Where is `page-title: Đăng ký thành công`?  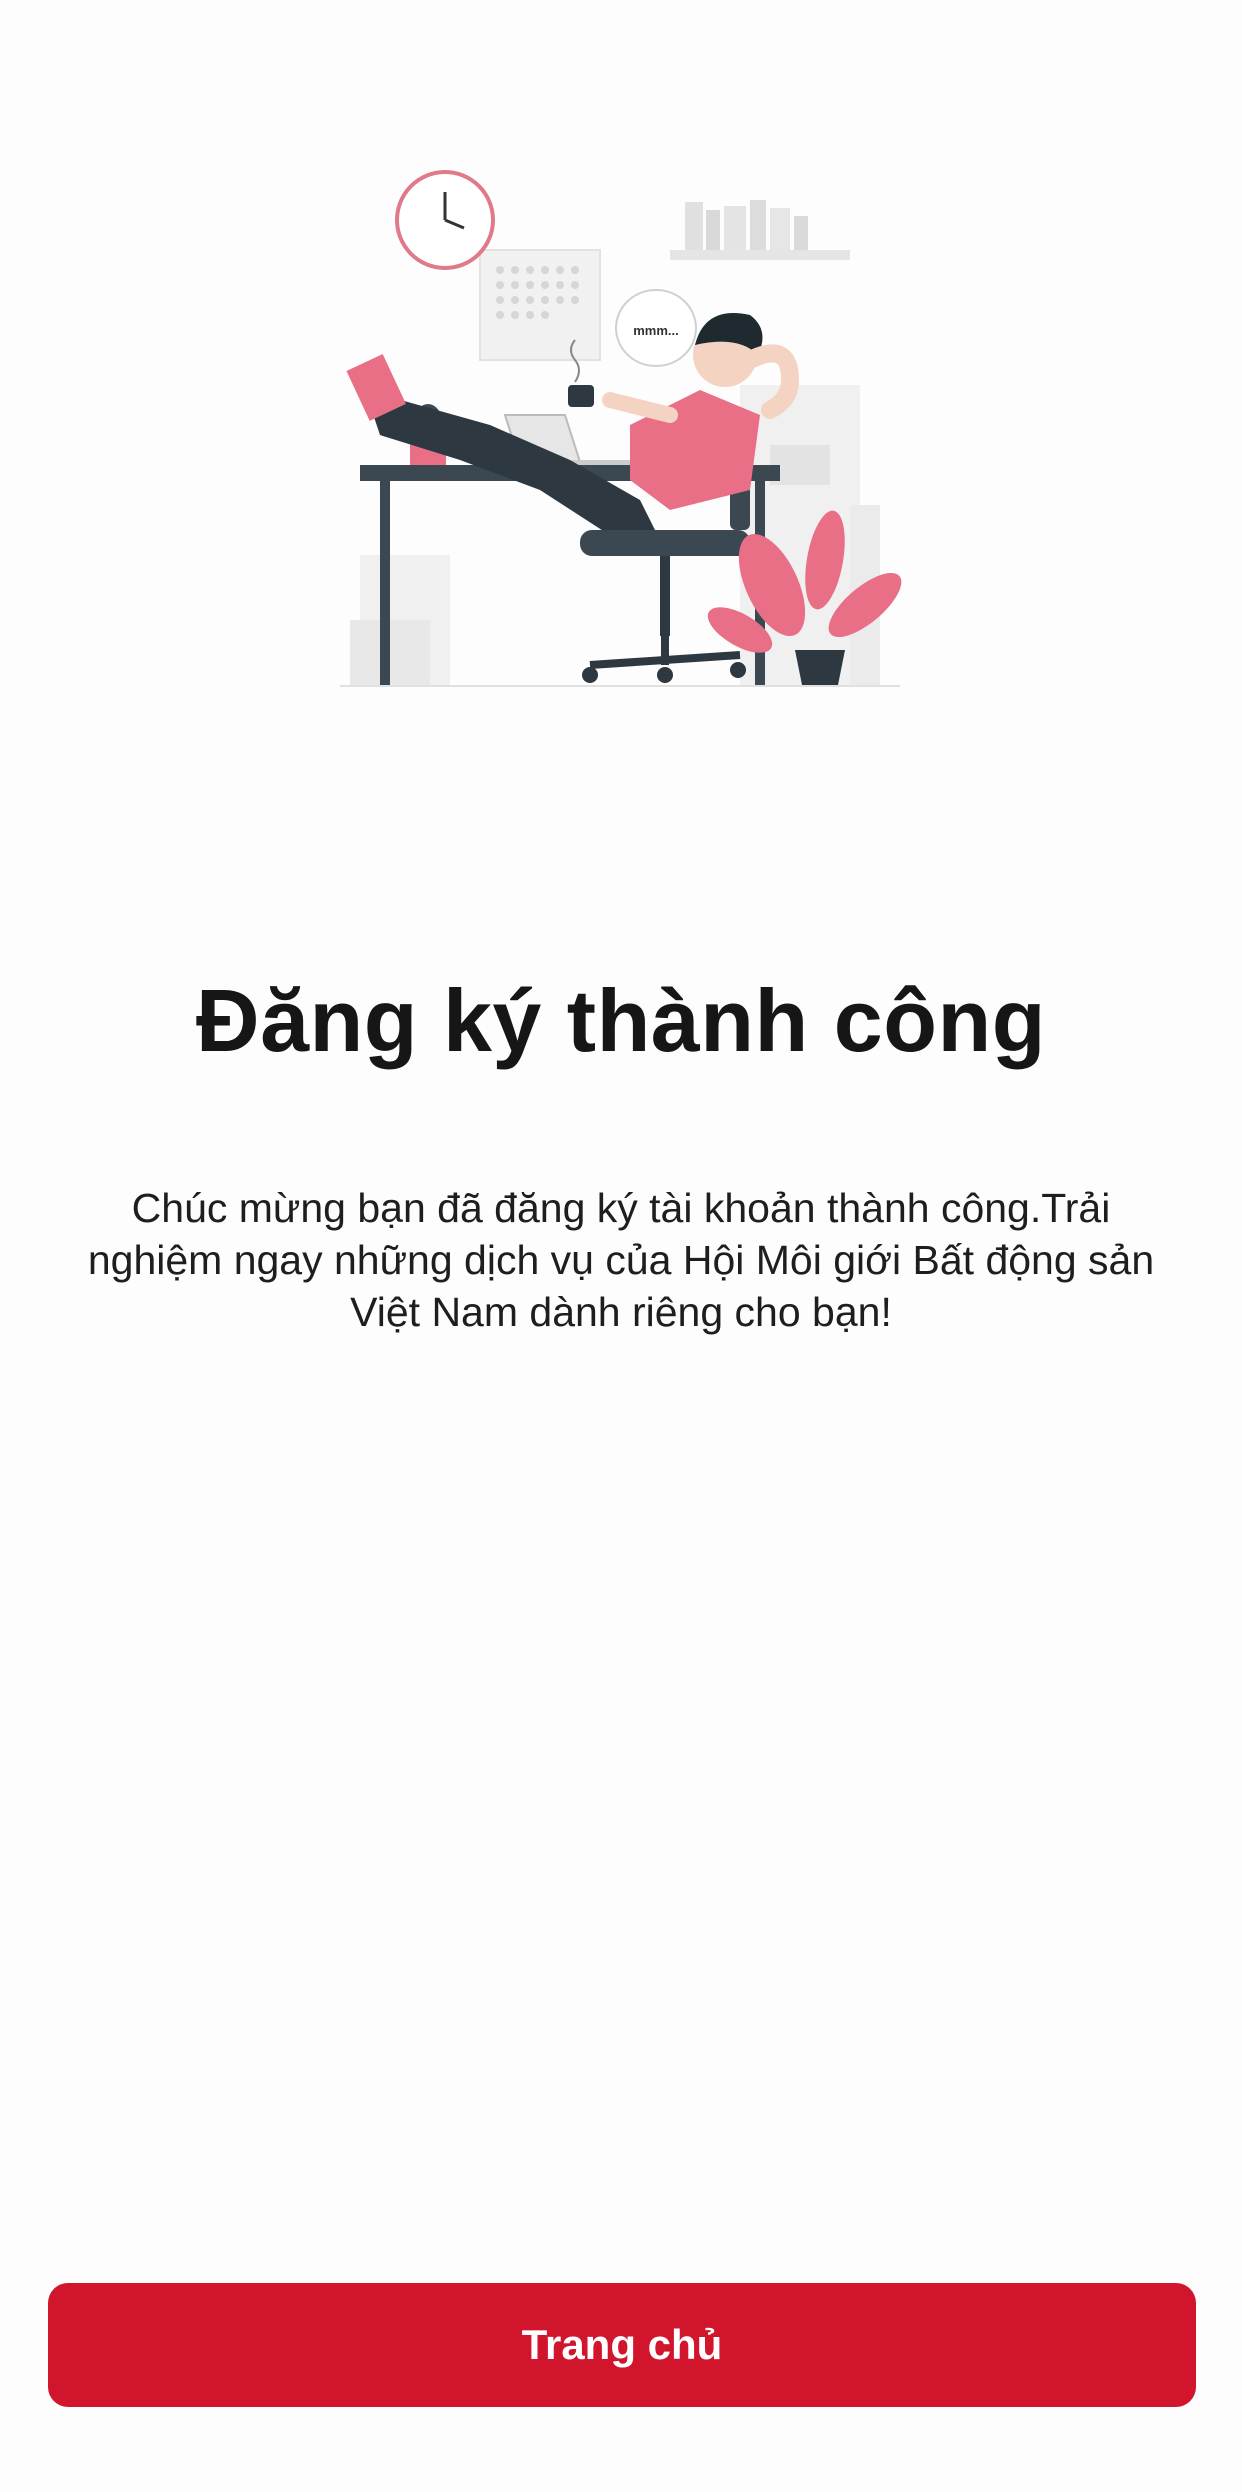
page-title: Đăng ký thành công is located at coordinates (621, 1020).